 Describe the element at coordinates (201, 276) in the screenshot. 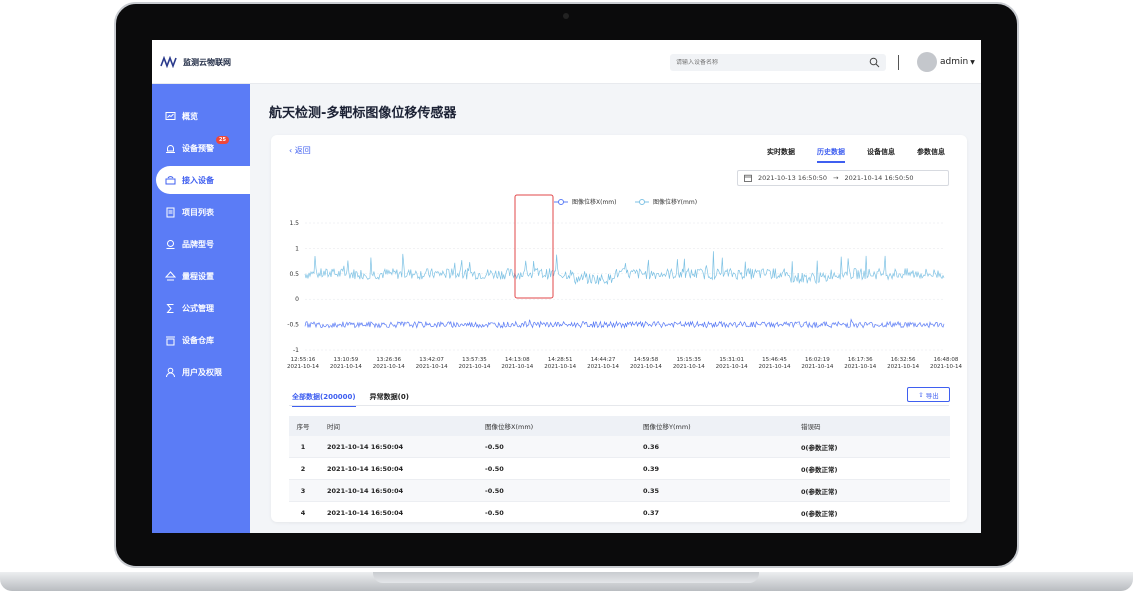

I see `sidebar-item-5: 量程设置` at that location.